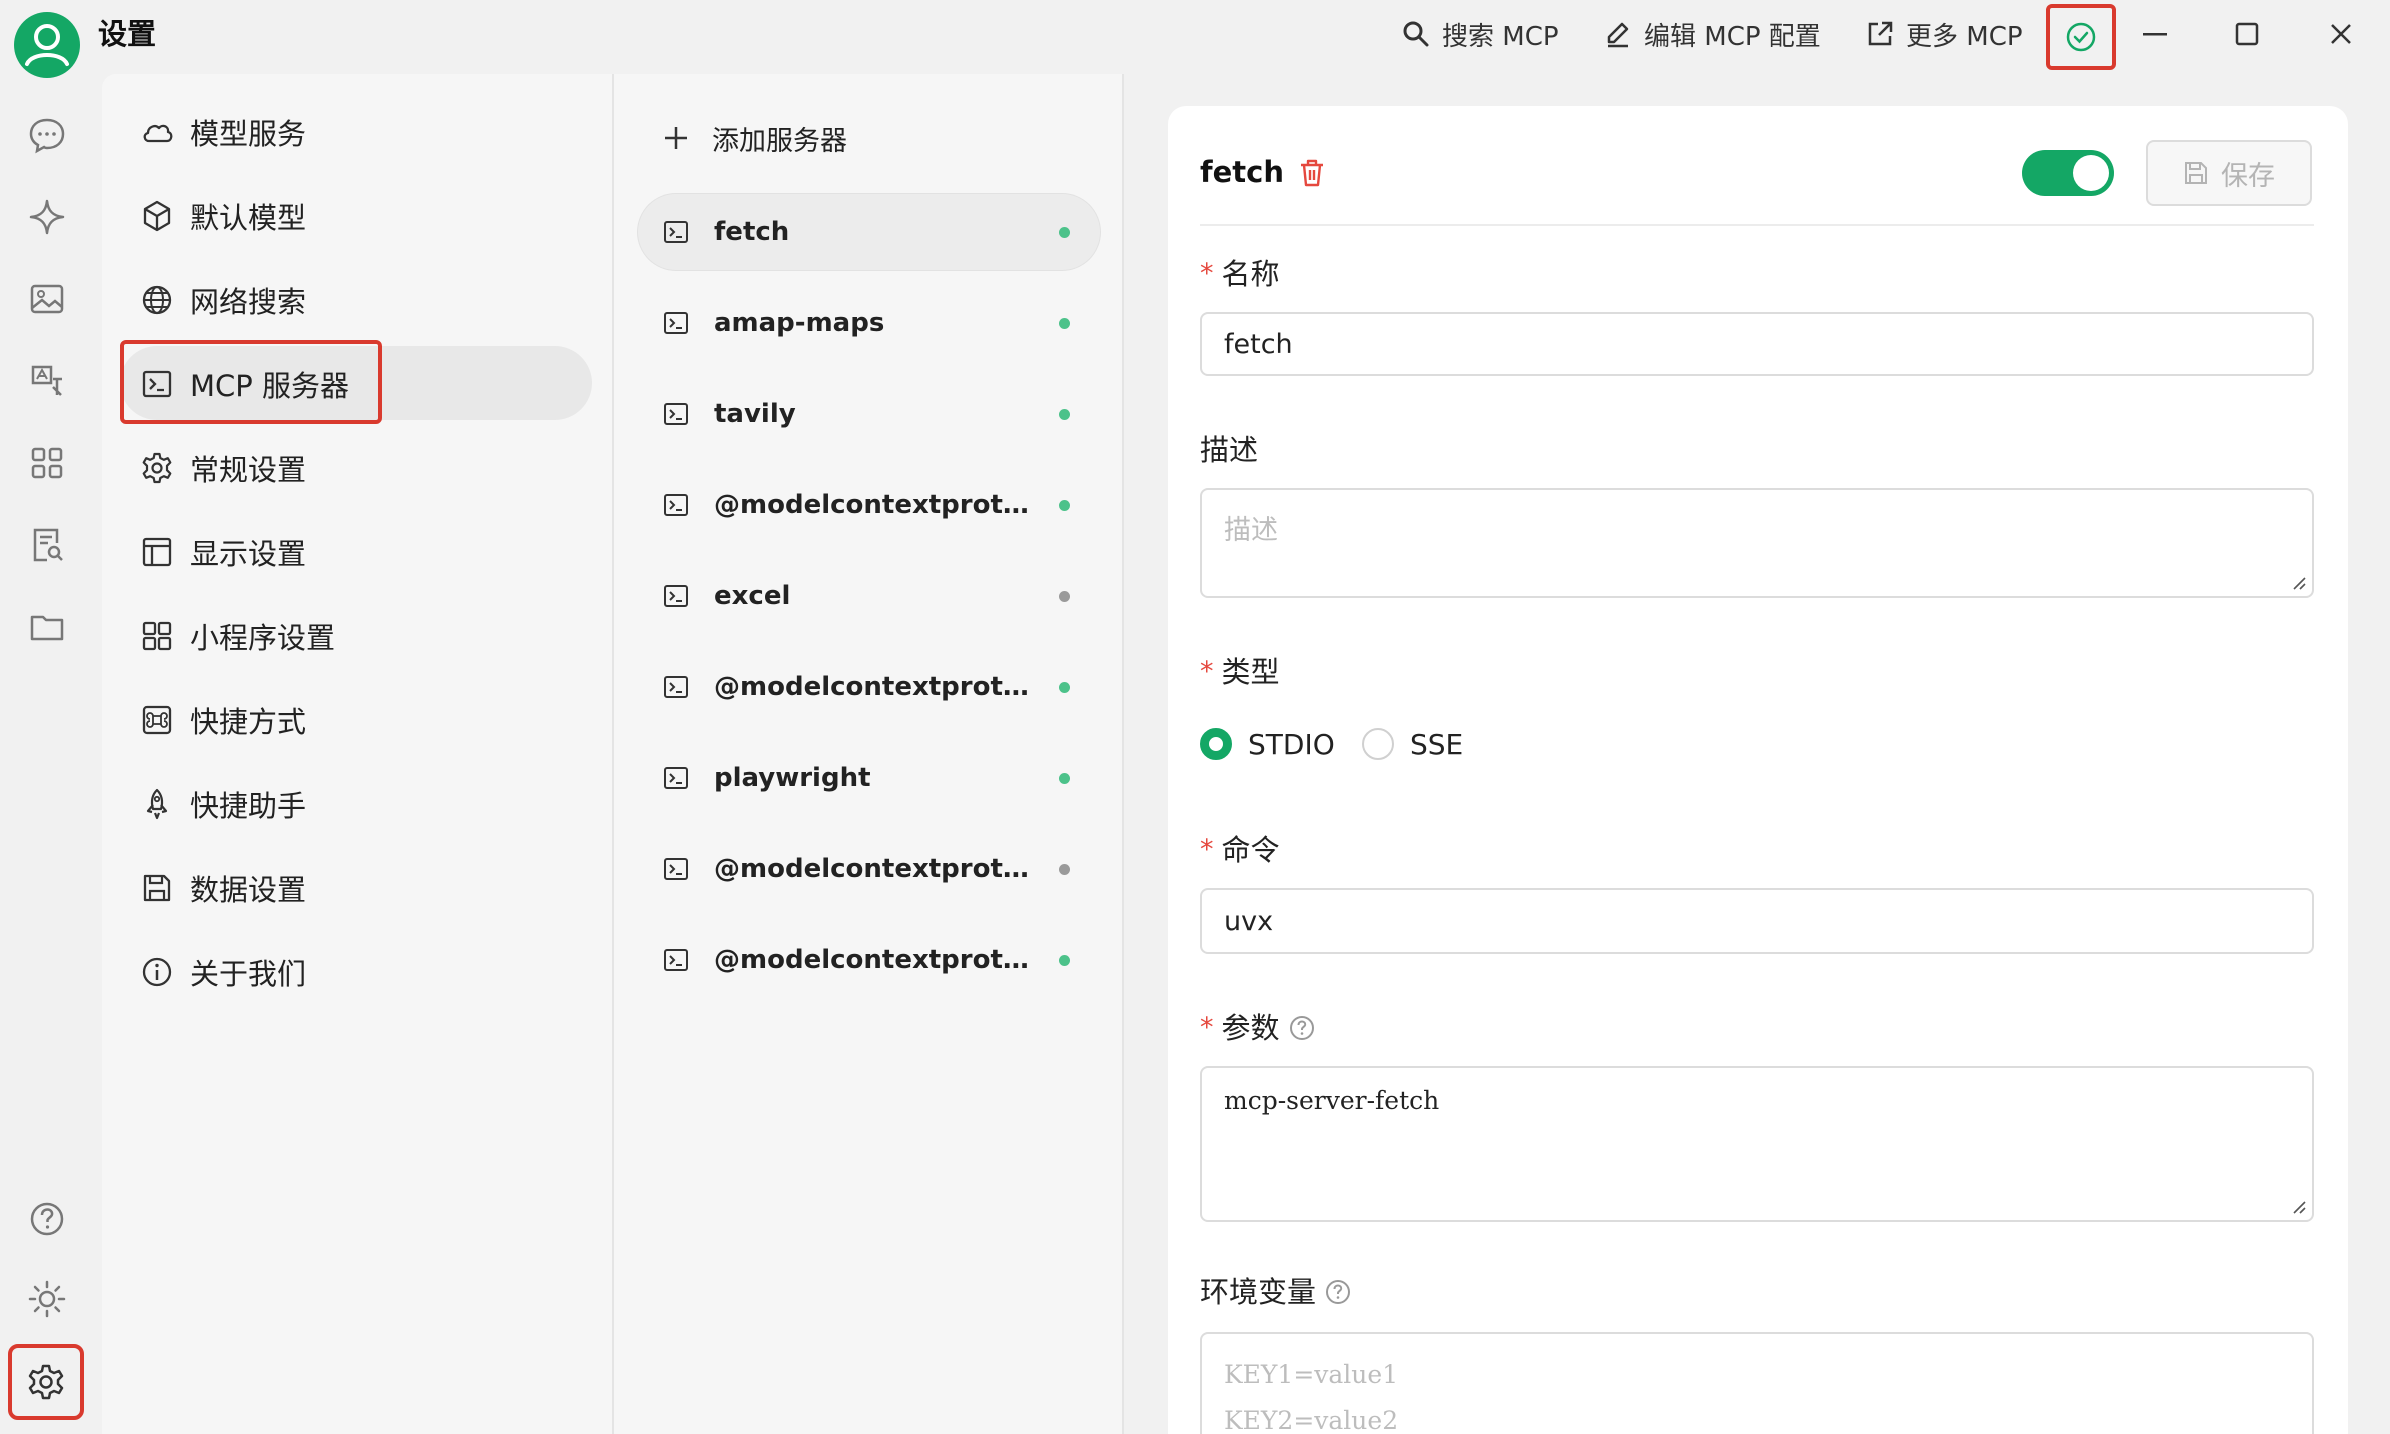  I want to click on args-field-value: mcp-server-fetch, so click(1332, 1100).